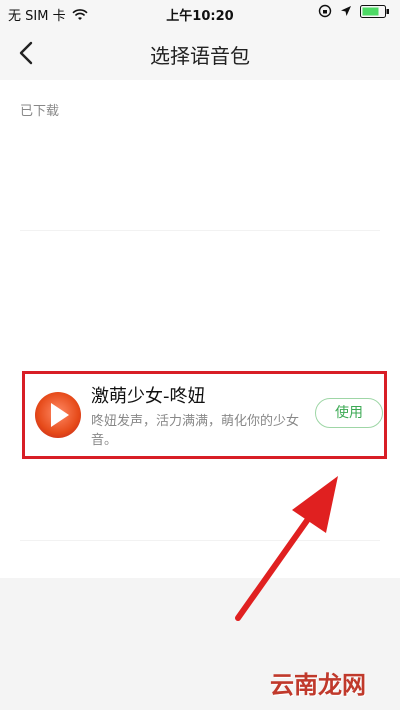  Describe the element at coordinates (318, 684) in the screenshot. I see `watermark-text: 云南龙网` at that location.